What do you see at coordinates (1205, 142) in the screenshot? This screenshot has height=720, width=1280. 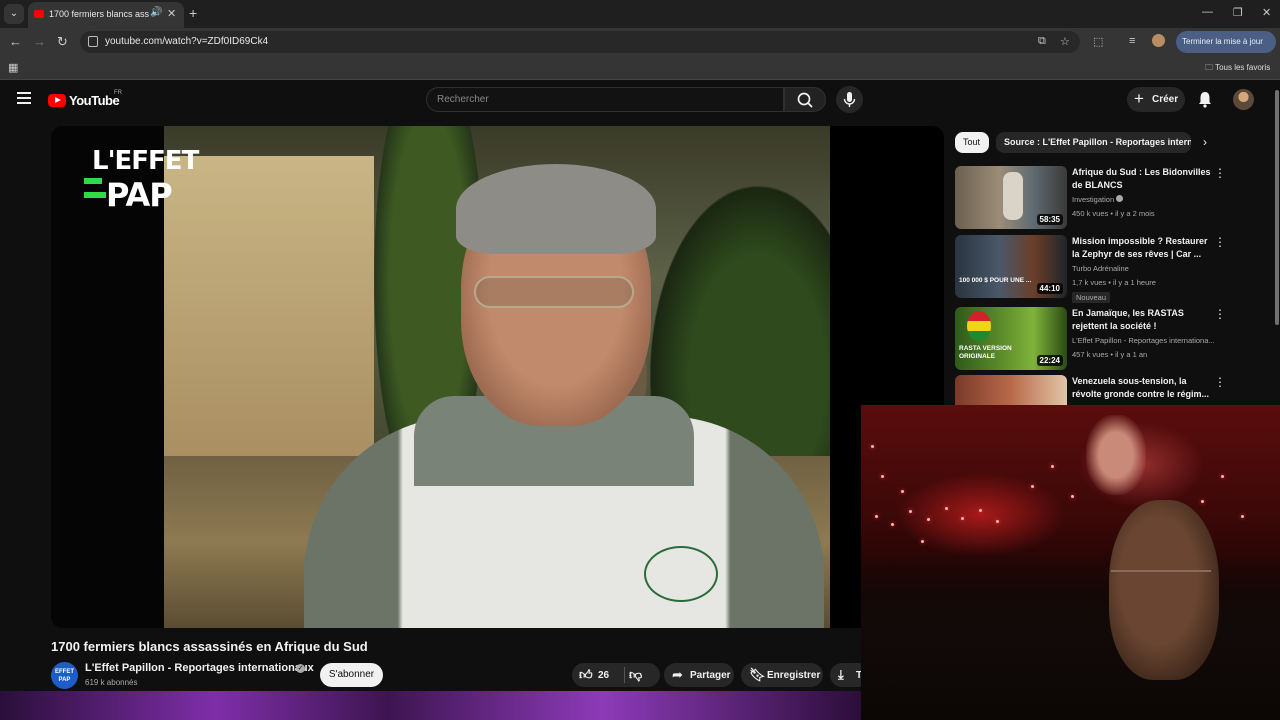 I see `chevron-right-icon: ›` at bounding box center [1205, 142].